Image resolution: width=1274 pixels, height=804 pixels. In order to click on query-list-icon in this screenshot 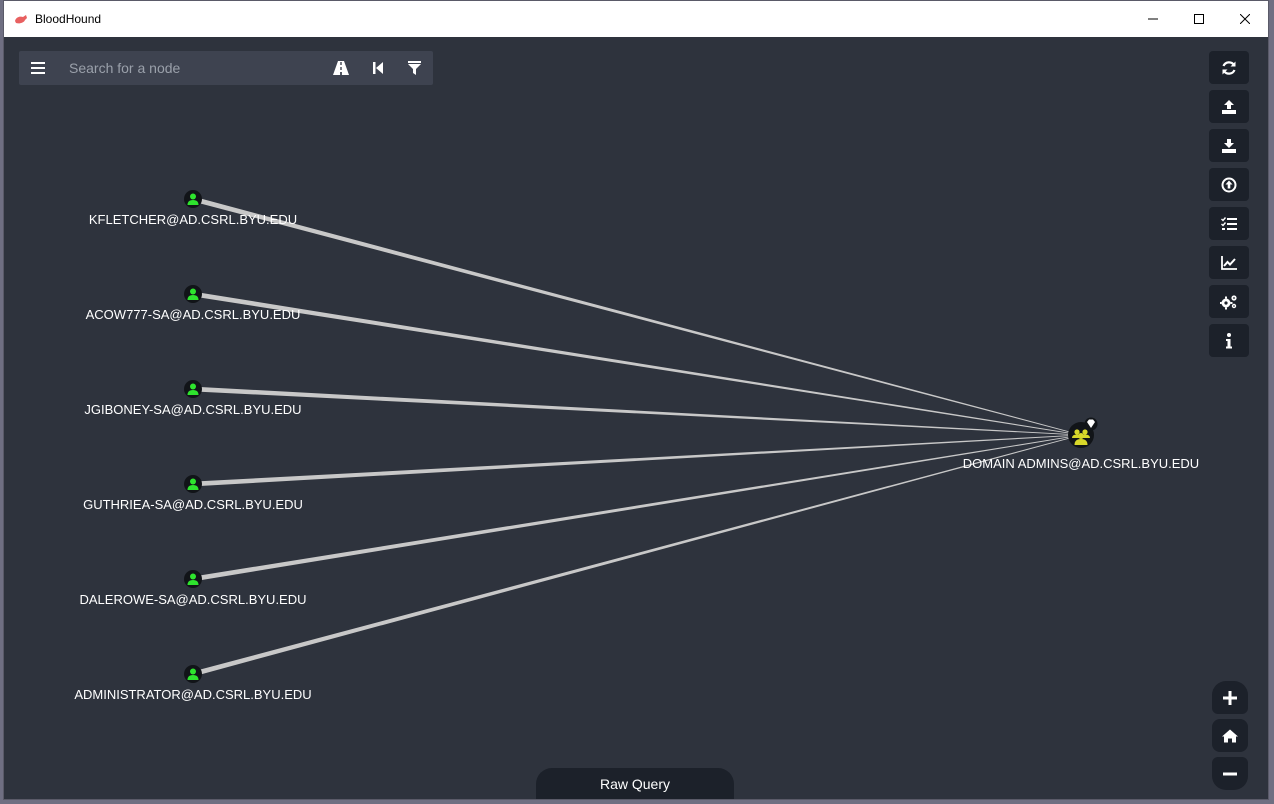, I will do `click(1229, 223)`.